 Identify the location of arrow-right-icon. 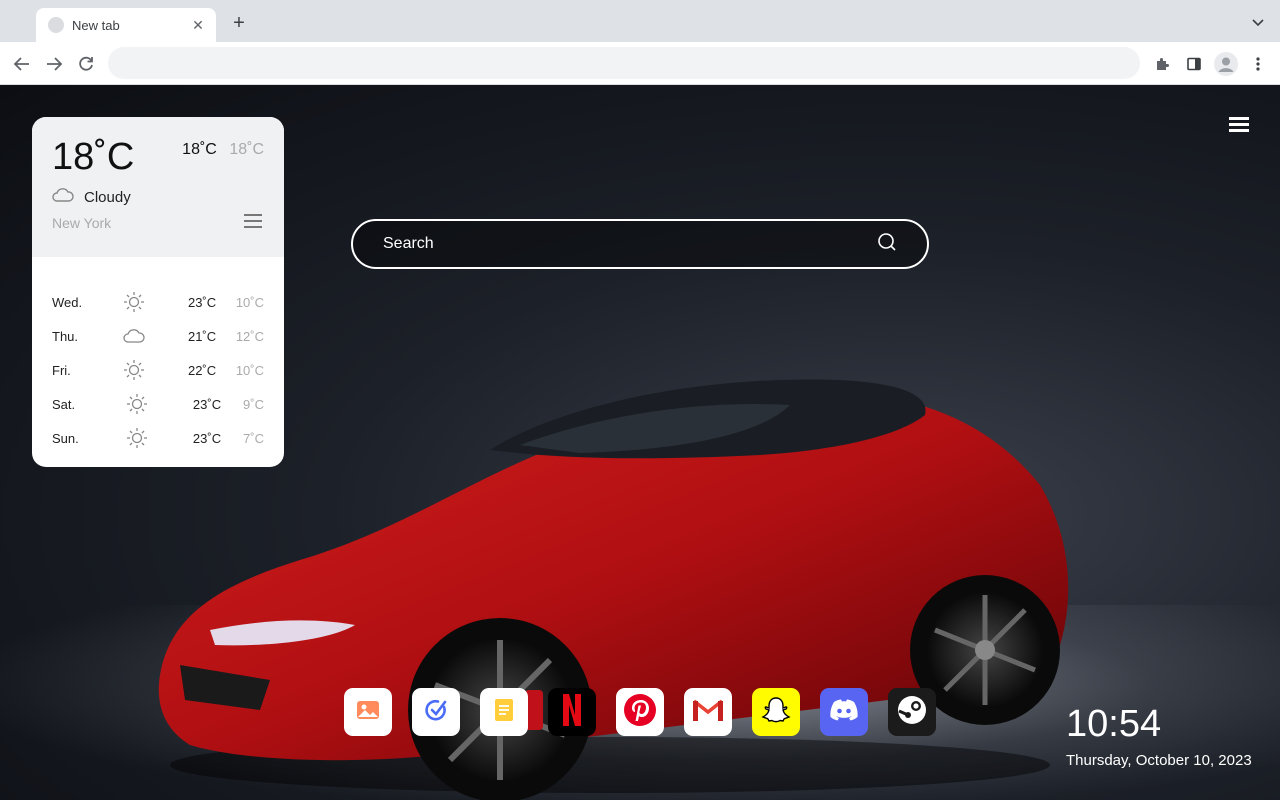
(55, 64).